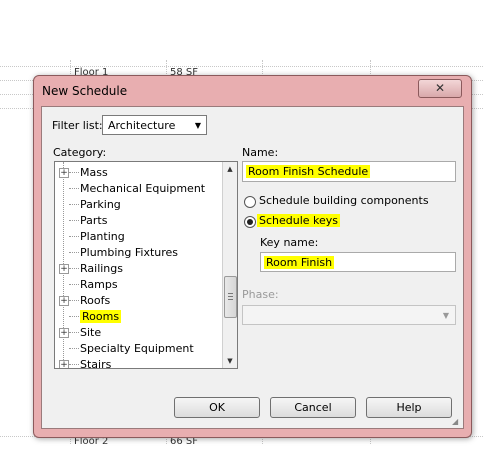 This screenshot has height=451, width=483. Describe the element at coordinates (313, 407) in the screenshot. I see `cancel-button: Cancel` at that location.